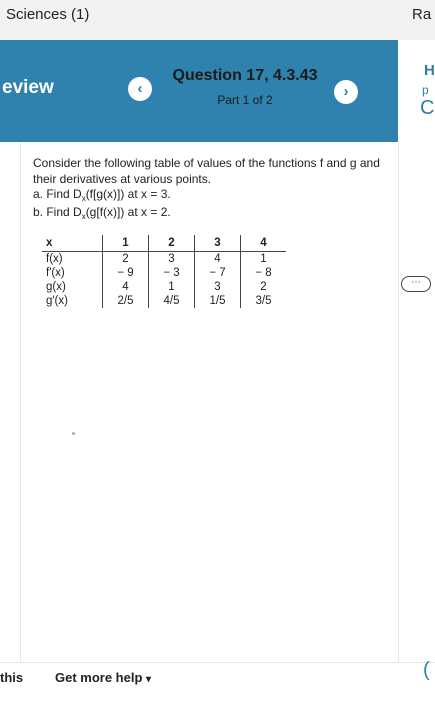  Describe the element at coordinates (263, 243) in the screenshot. I see `table-header-cell: 4` at that location.